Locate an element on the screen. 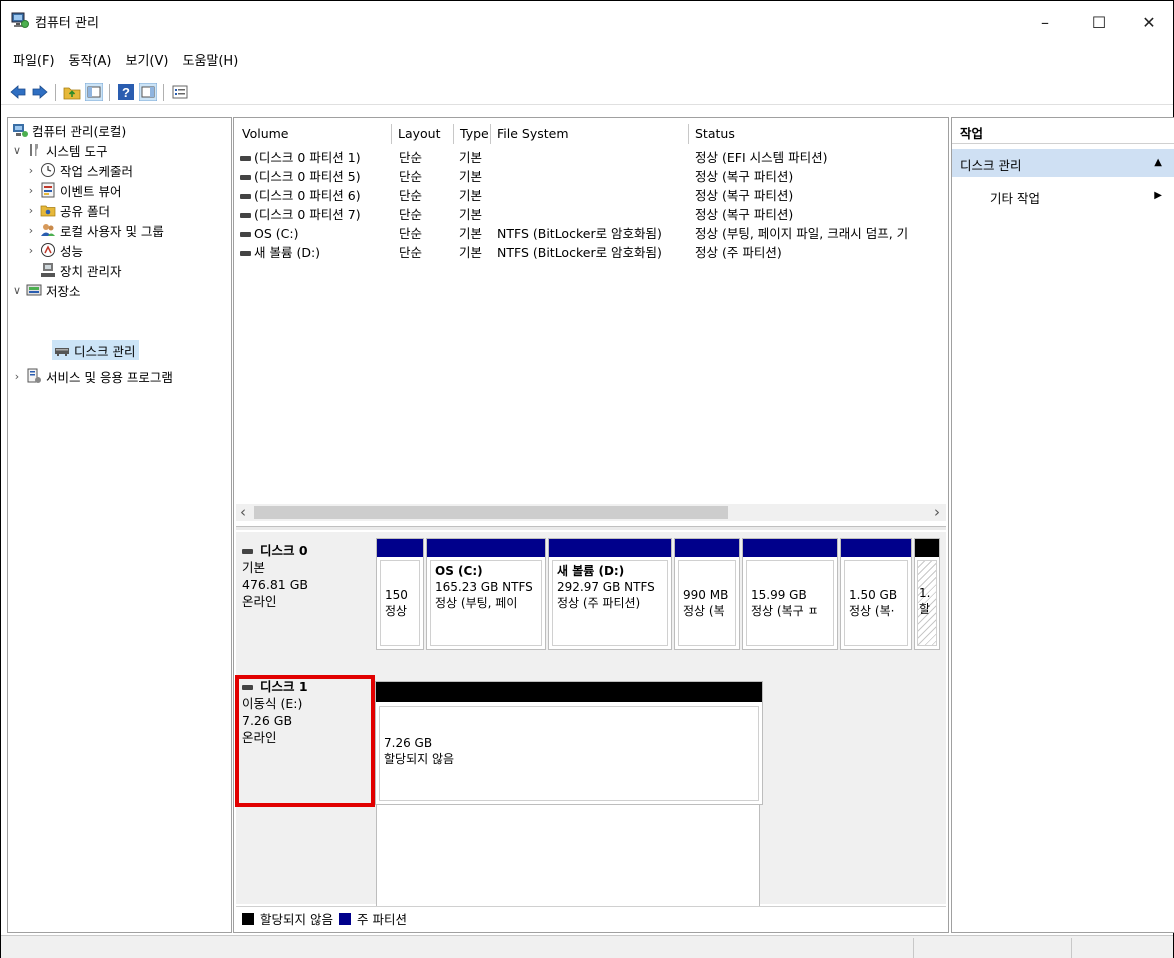 Image resolution: width=1174 pixels, height=958 pixels. tree-item-services-applications: › 서비스 및 응용 프로그램 is located at coordinates (91, 376).